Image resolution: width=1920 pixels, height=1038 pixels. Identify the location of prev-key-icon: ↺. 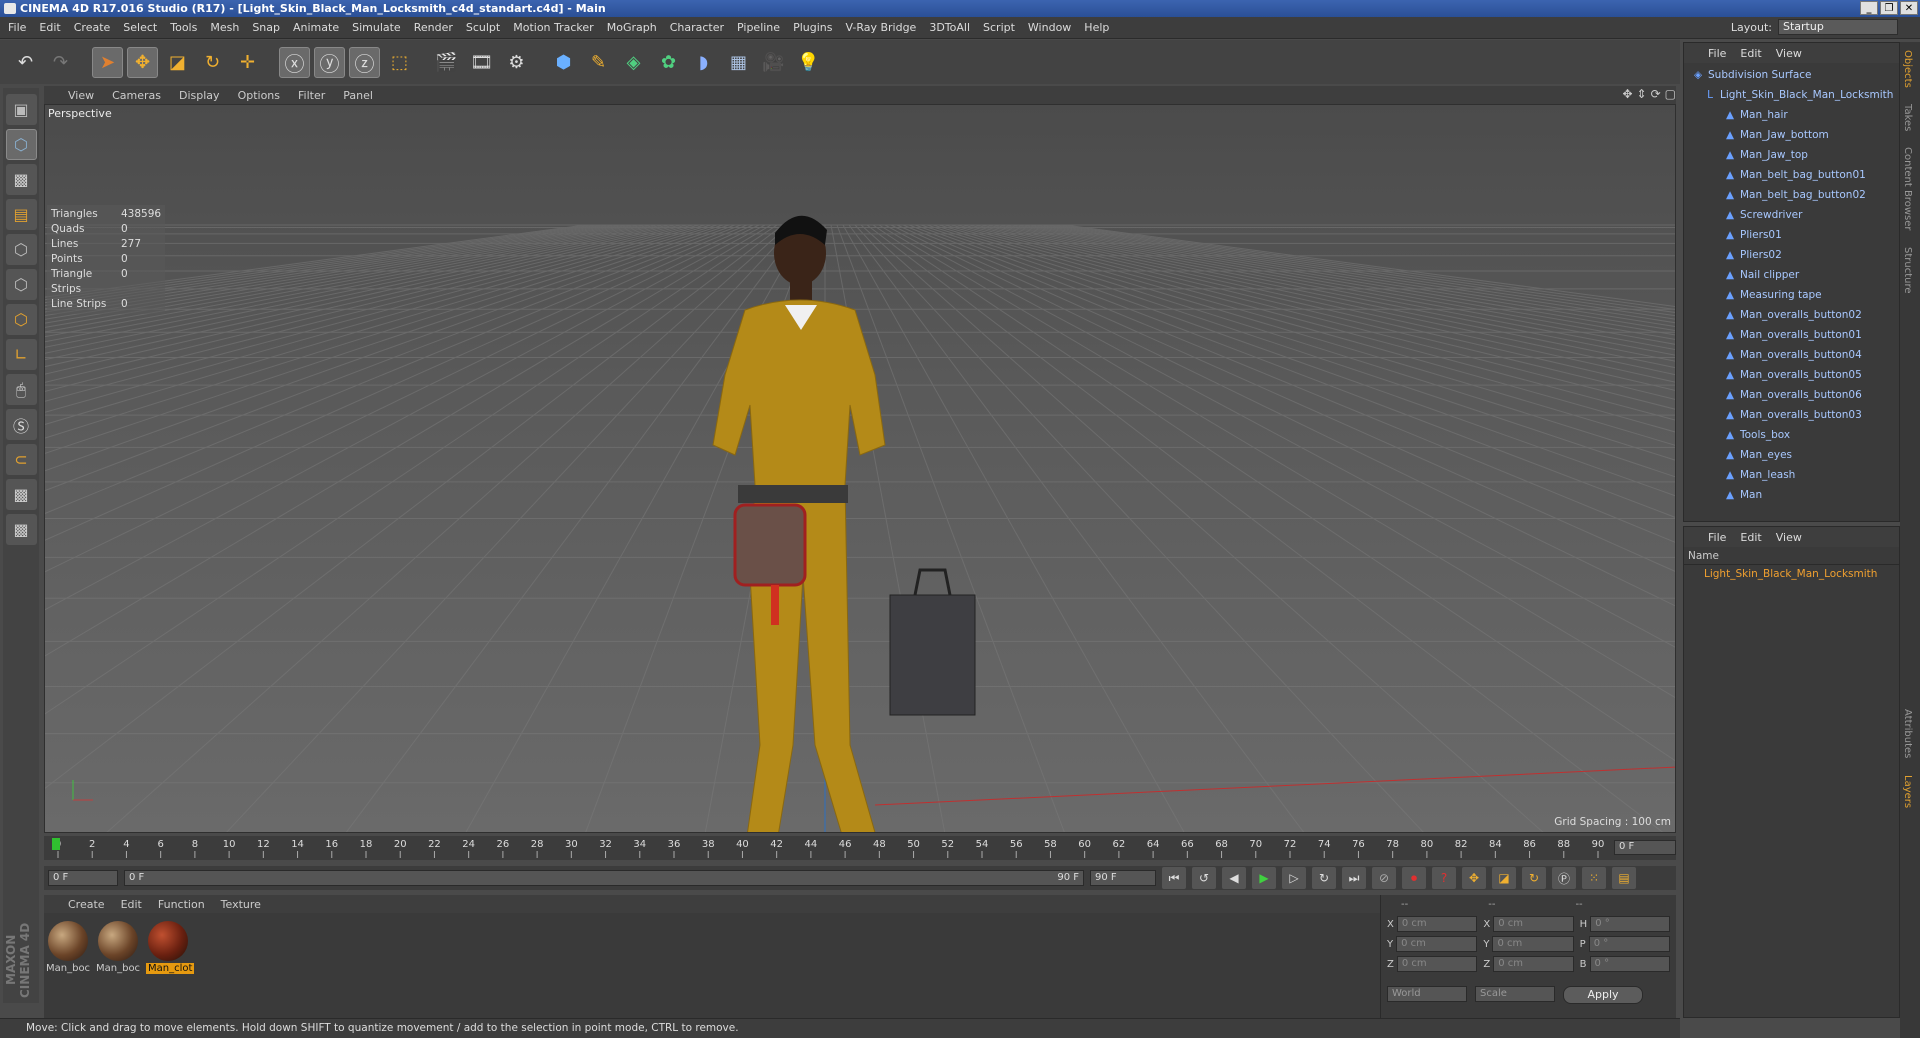
(1204, 878).